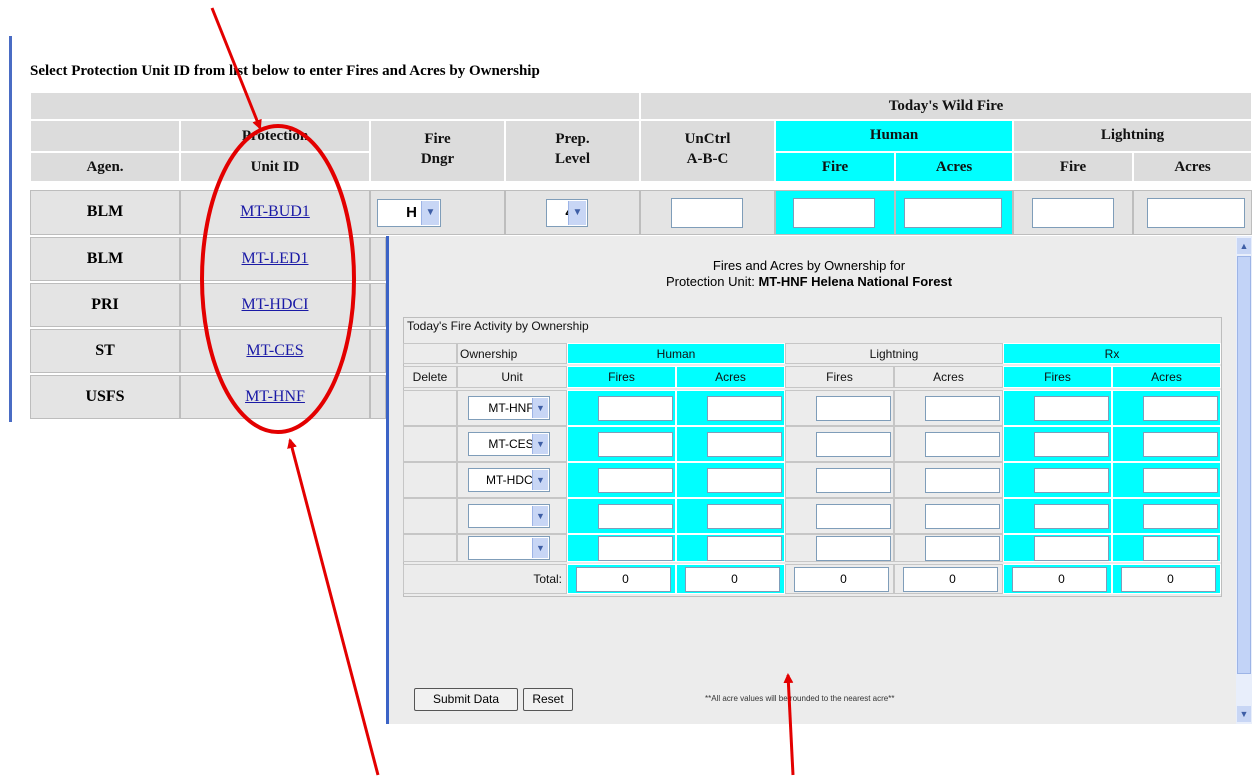 This screenshot has height=777, width=1252. I want to click on arrow-to-protection-header, so click(236, 68).